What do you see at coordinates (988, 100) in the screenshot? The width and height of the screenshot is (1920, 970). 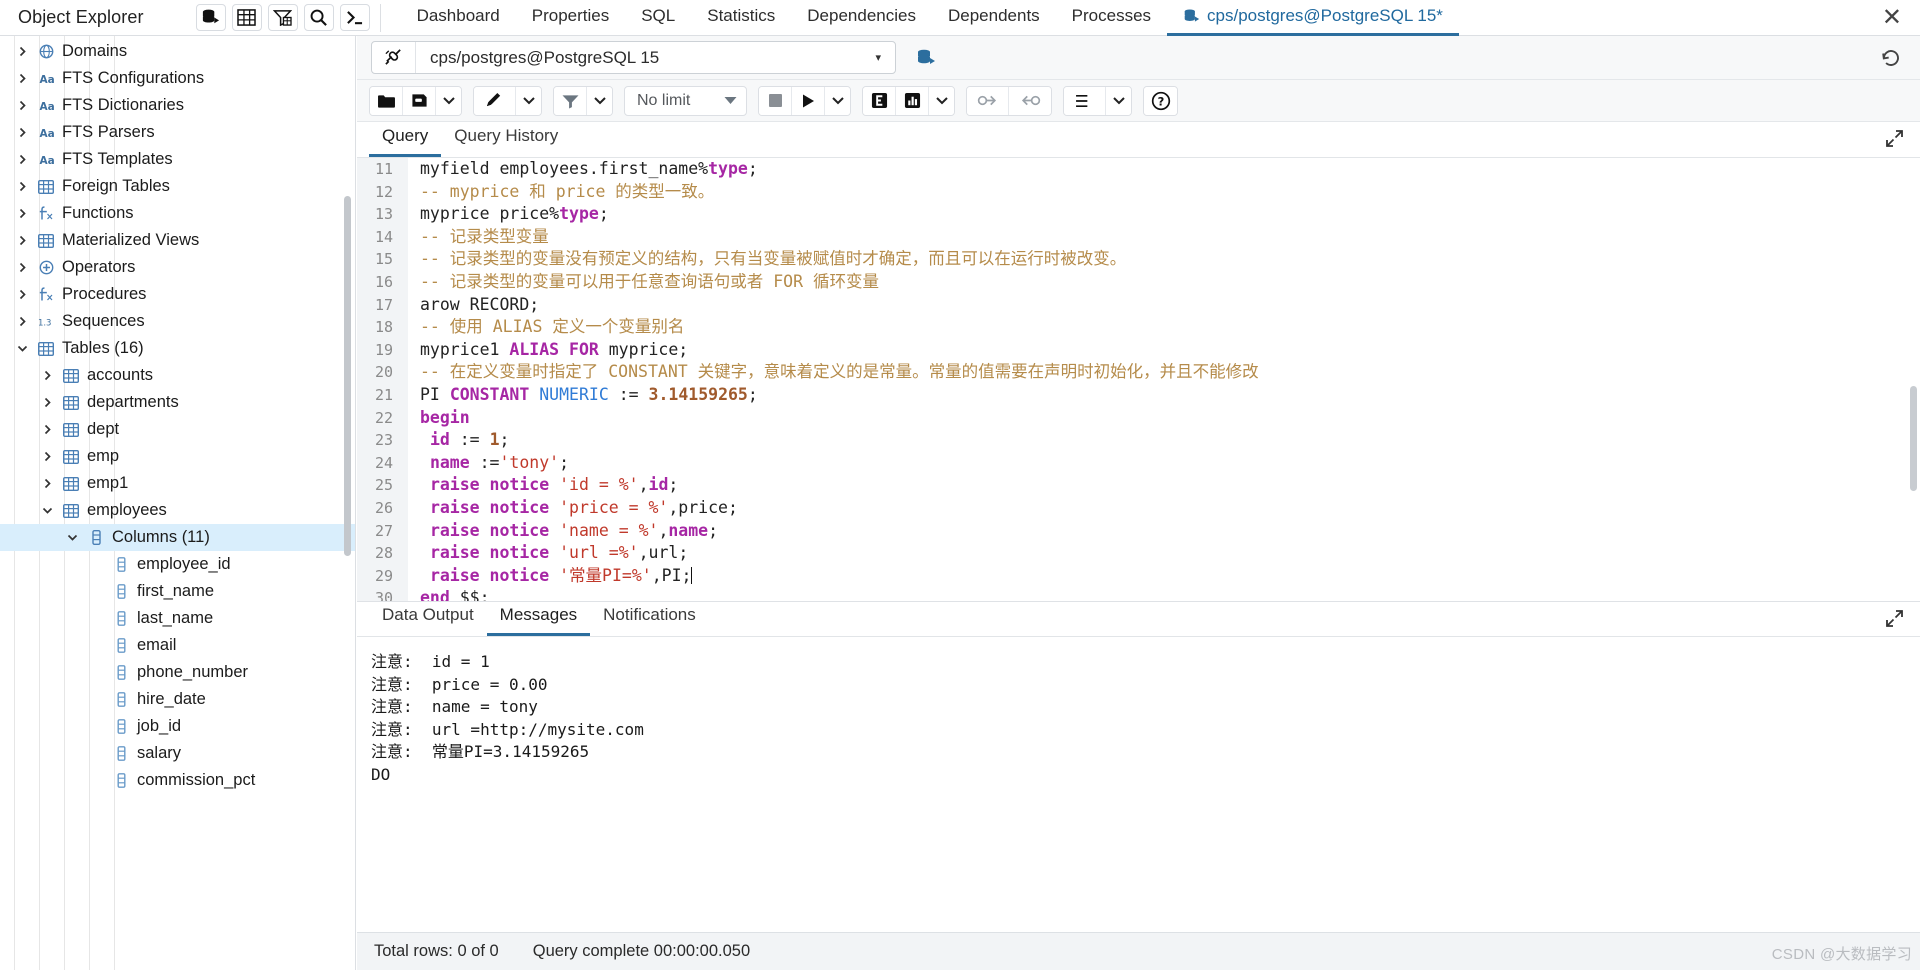 I see `commit-icon` at bounding box center [988, 100].